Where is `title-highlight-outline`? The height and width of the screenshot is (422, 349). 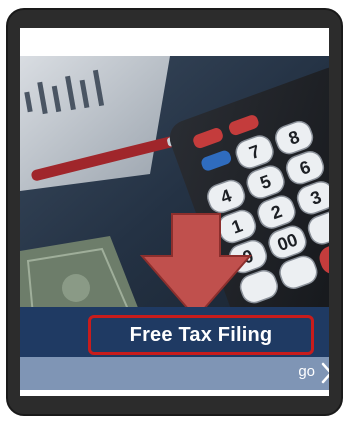 title-highlight-outline is located at coordinates (201, 335).